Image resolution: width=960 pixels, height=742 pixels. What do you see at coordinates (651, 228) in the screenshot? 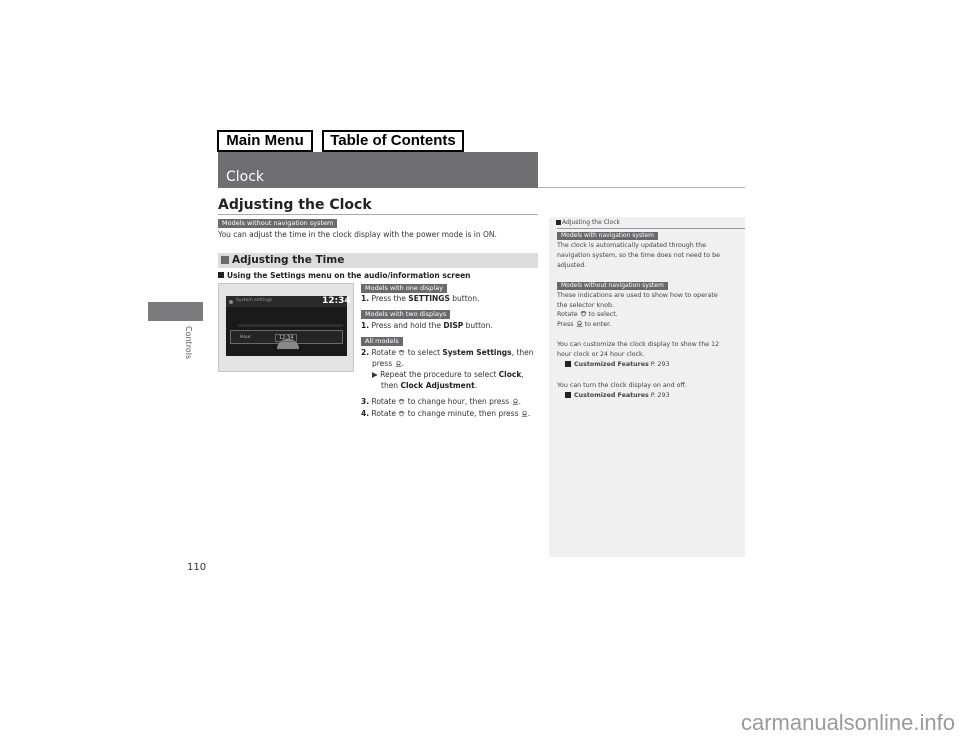
I see `side-note-rule` at bounding box center [651, 228].